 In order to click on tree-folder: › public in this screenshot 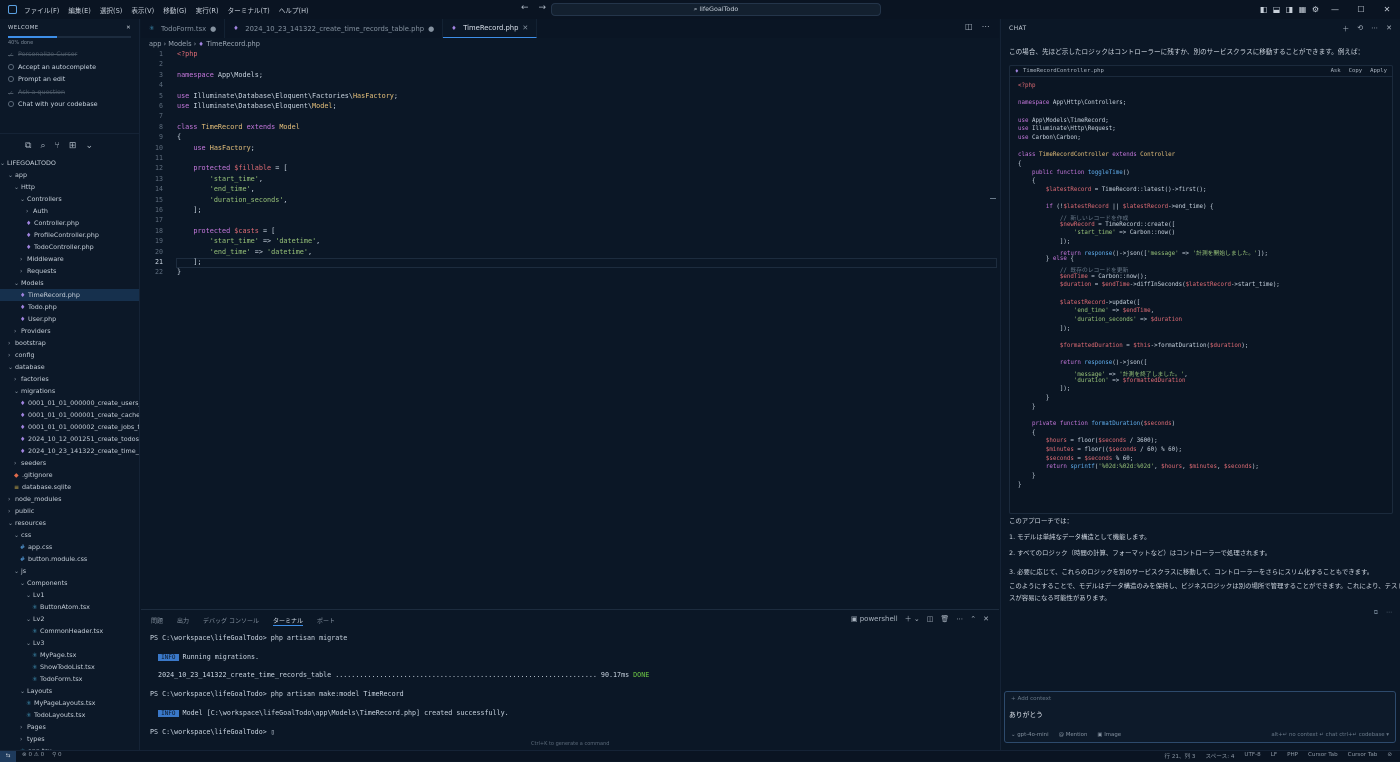, I will do `click(69, 511)`.